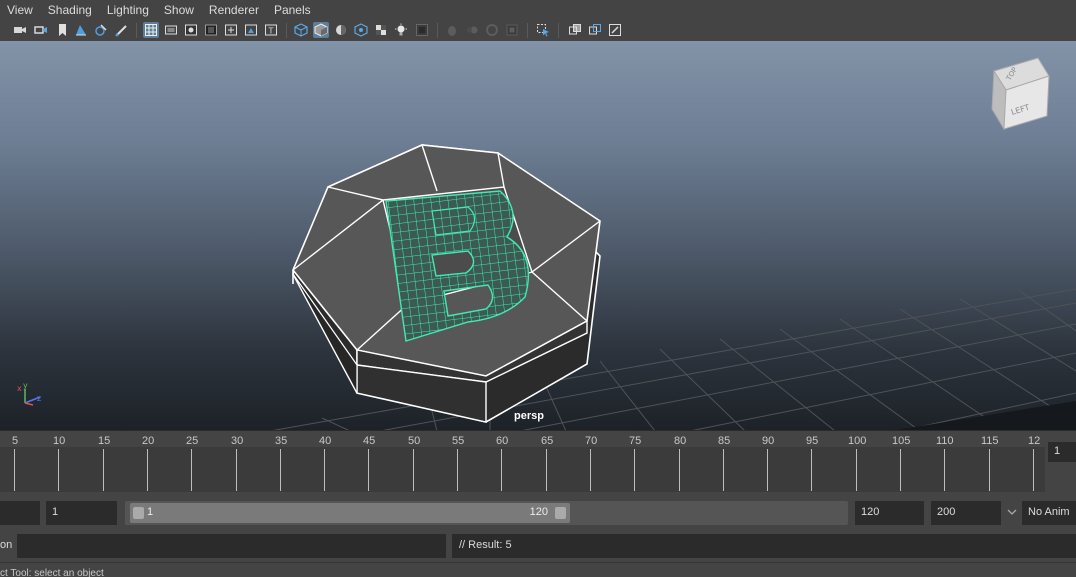  I want to click on checker-icon, so click(381, 30).